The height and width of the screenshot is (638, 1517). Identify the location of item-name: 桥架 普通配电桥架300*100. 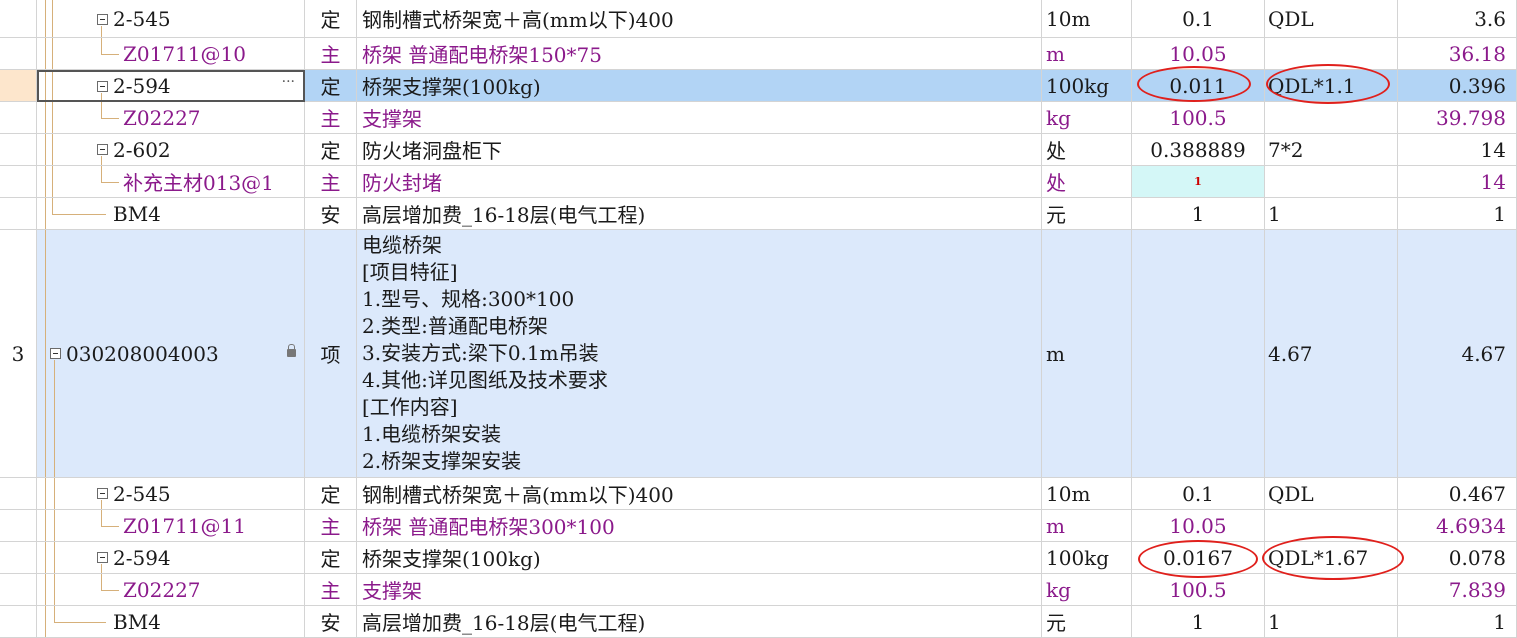
(699, 526).